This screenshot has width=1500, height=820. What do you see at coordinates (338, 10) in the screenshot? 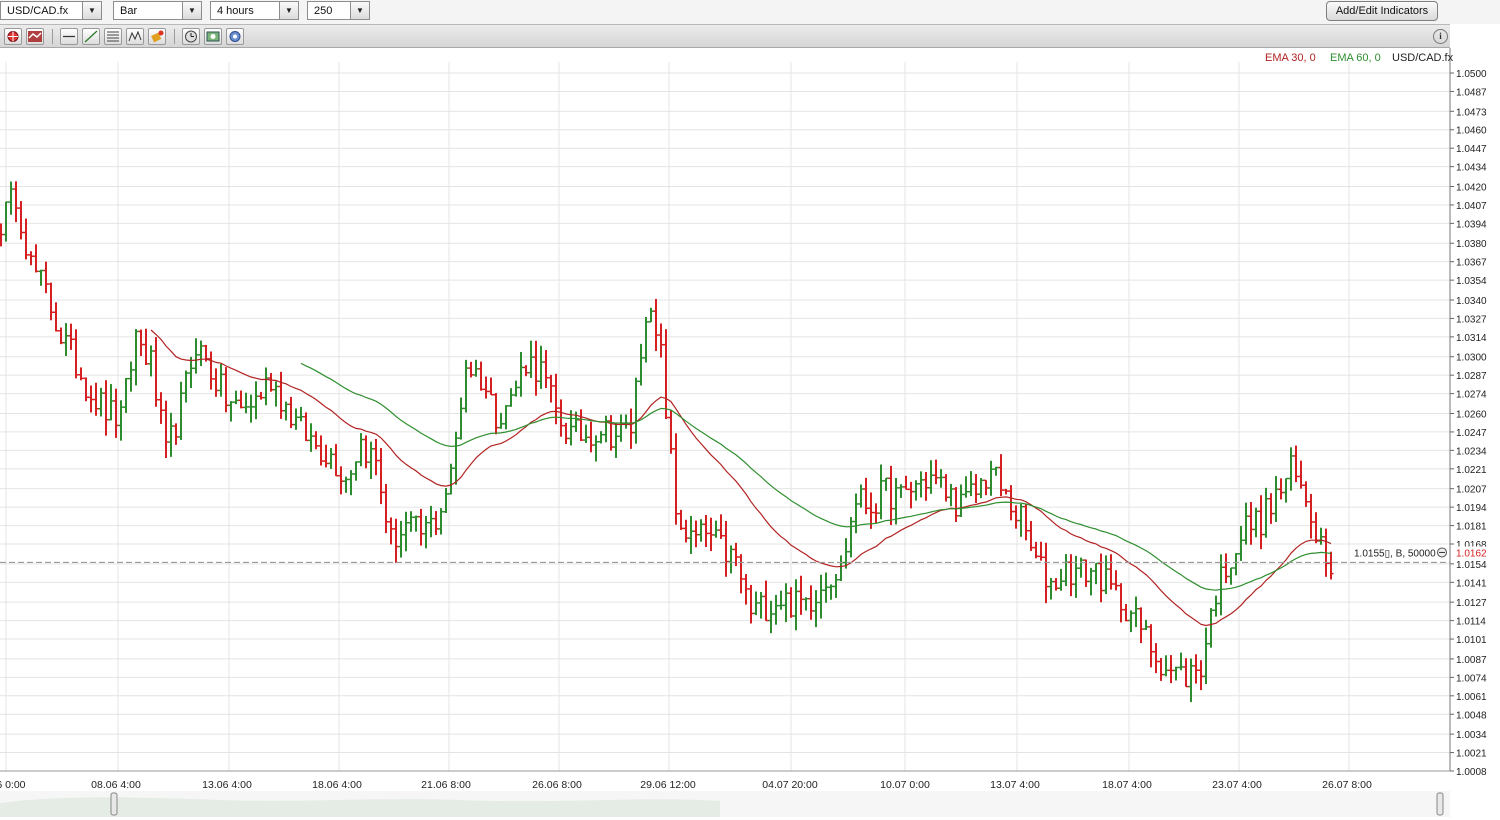
I see `bars-count-select: 250 ▼` at bounding box center [338, 10].